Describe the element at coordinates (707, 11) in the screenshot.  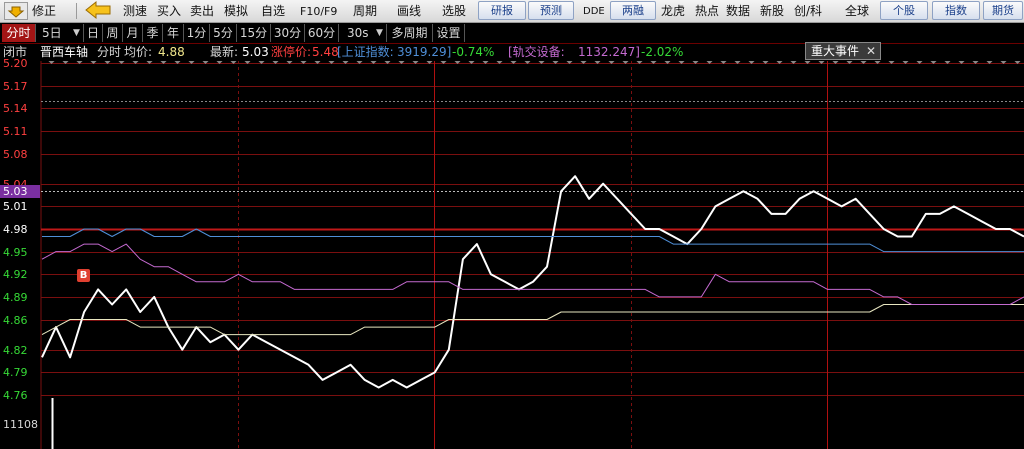
I see `hot-topics-button: 热点` at that location.